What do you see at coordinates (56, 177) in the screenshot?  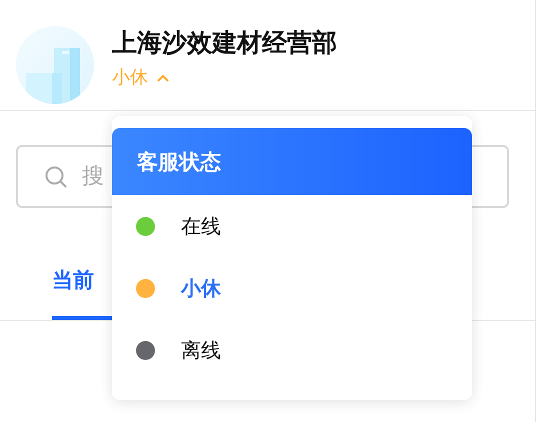 I see `search-icon` at bounding box center [56, 177].